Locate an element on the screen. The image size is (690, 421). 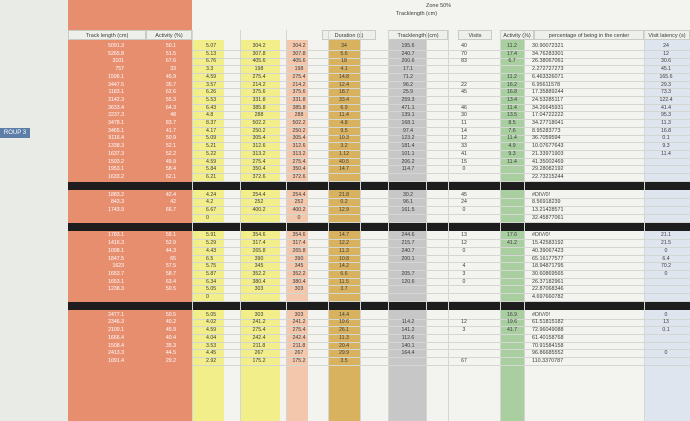
cell-zone-track: 471.1 is located at coordinates (408, 108).